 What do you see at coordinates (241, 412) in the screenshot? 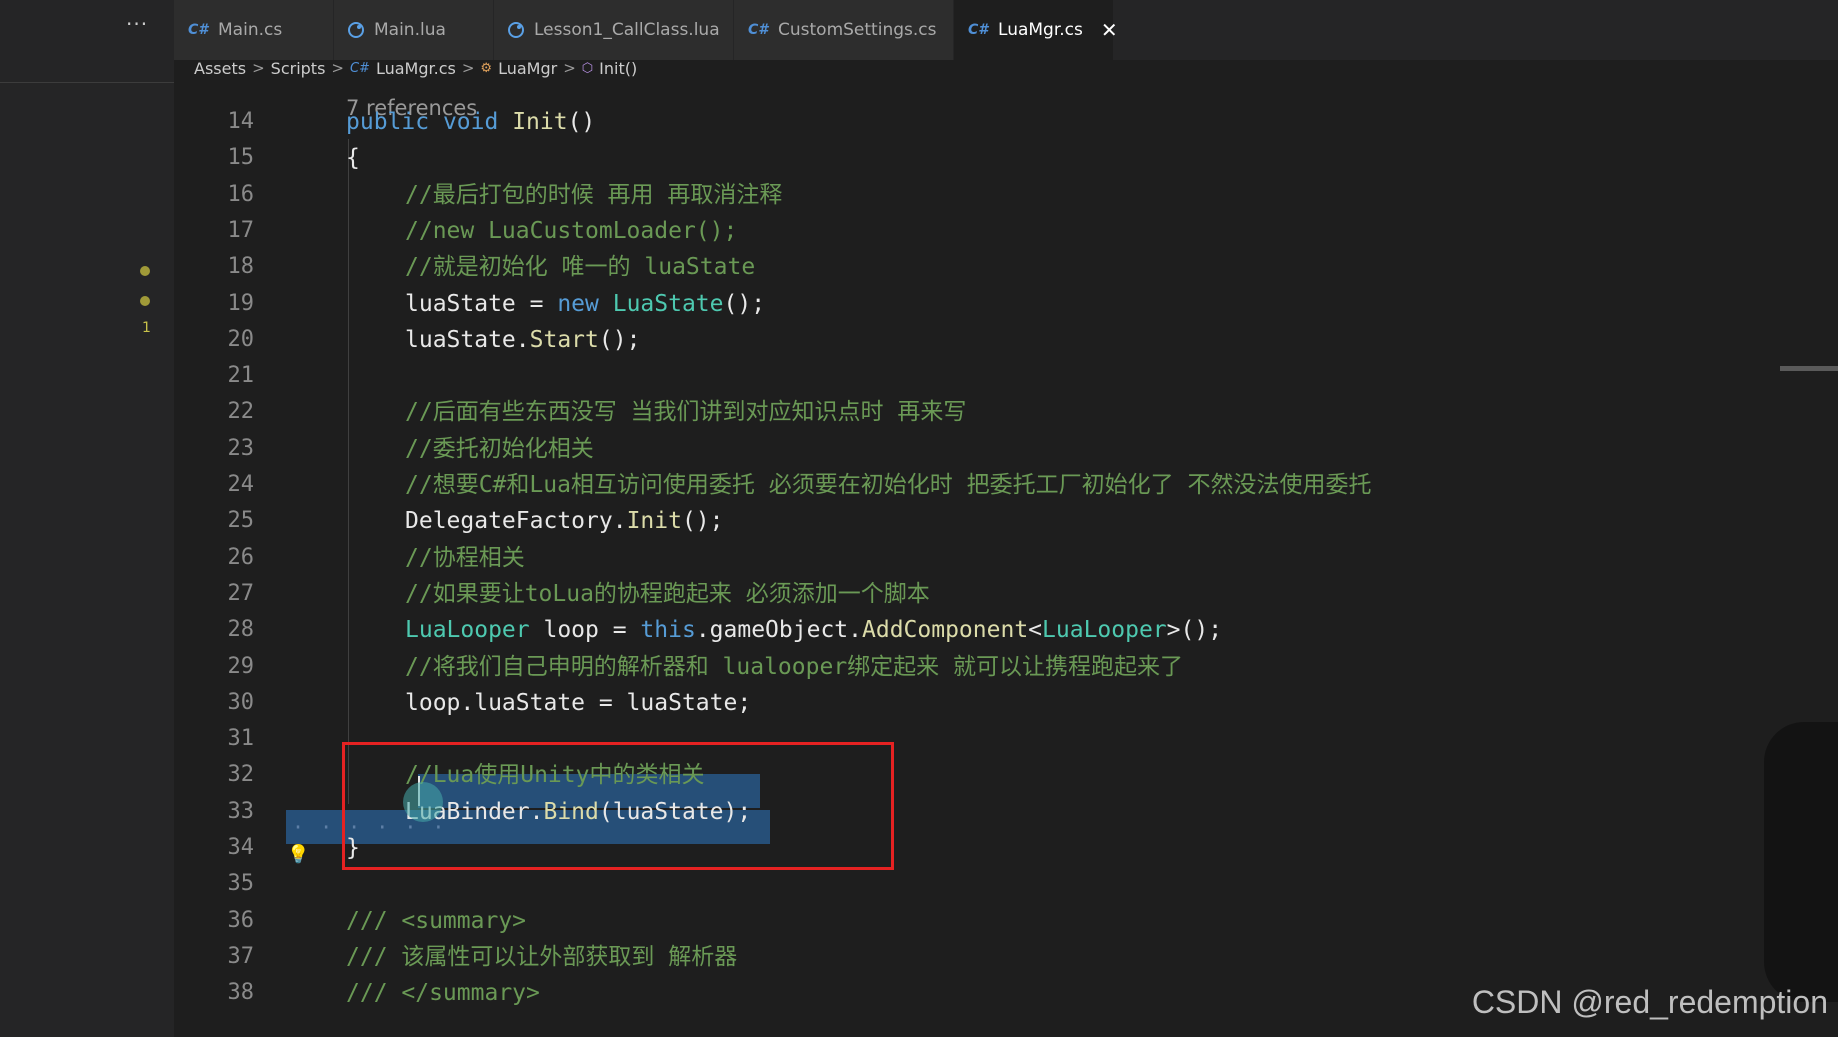
I see `line-number: 22` at bounding box center [241, 412].